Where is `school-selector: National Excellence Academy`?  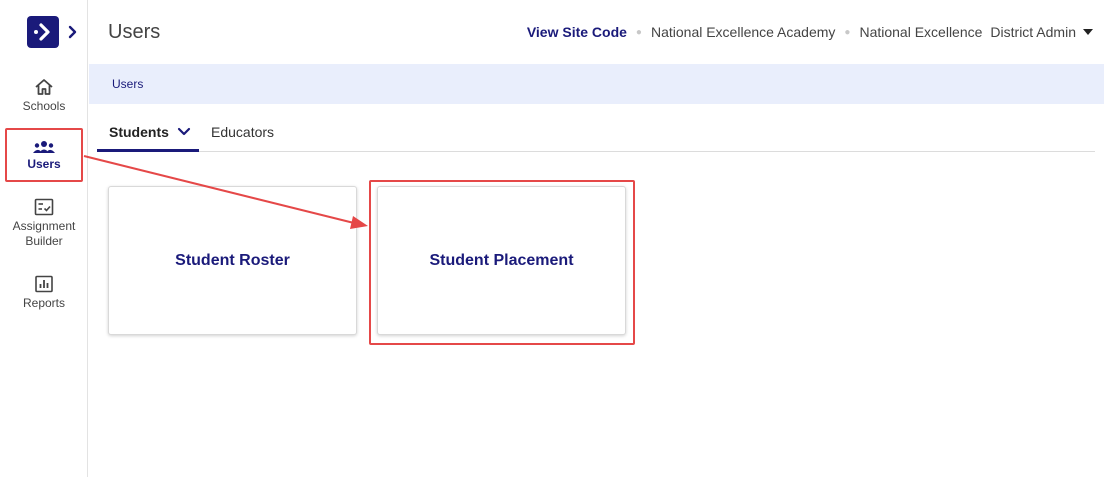 school-selector: National Excellence Academy is located at coordinates (743, 32).